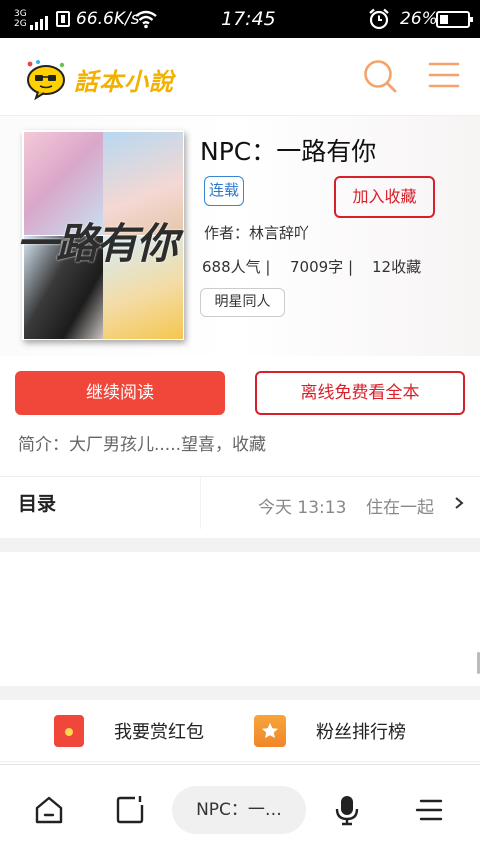 This screenshot has height=854, width=480. I want to click on latest-chapter: 住在一起, so click(400, 505).